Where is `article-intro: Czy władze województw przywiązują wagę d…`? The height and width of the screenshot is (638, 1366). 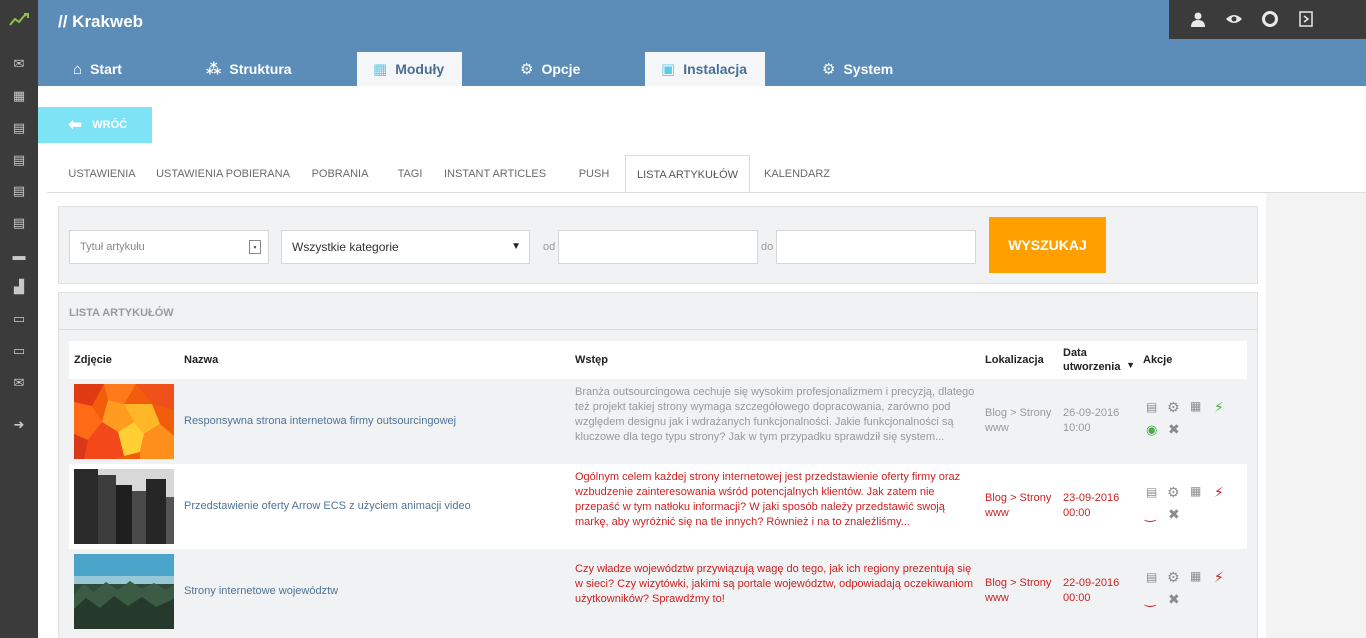
article-intro: Czy władze województw przywiązują wagę d… is located at coordinates (774, 584).